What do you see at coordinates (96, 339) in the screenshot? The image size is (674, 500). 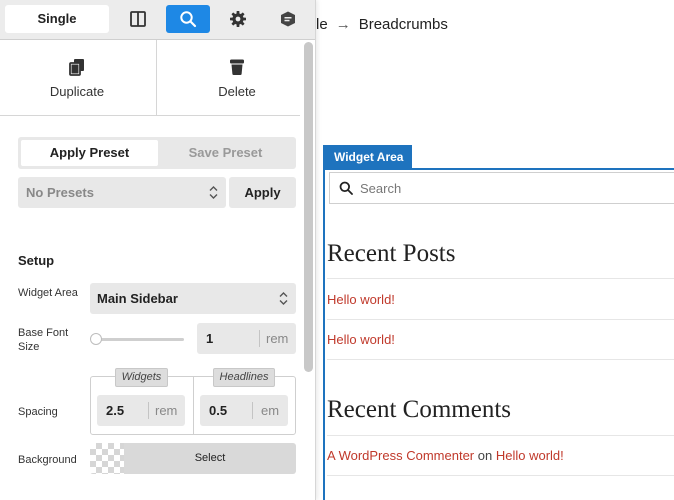 I see `slider-thumb` at bounding box center [96, 339].